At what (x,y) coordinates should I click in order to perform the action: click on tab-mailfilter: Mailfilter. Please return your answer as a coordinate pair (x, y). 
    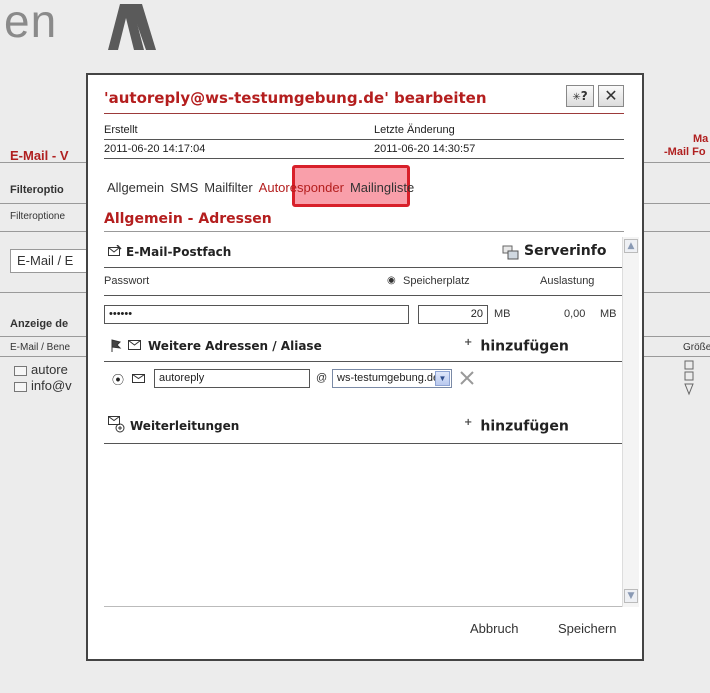
    Looking at the image, I should click on (228, 187).